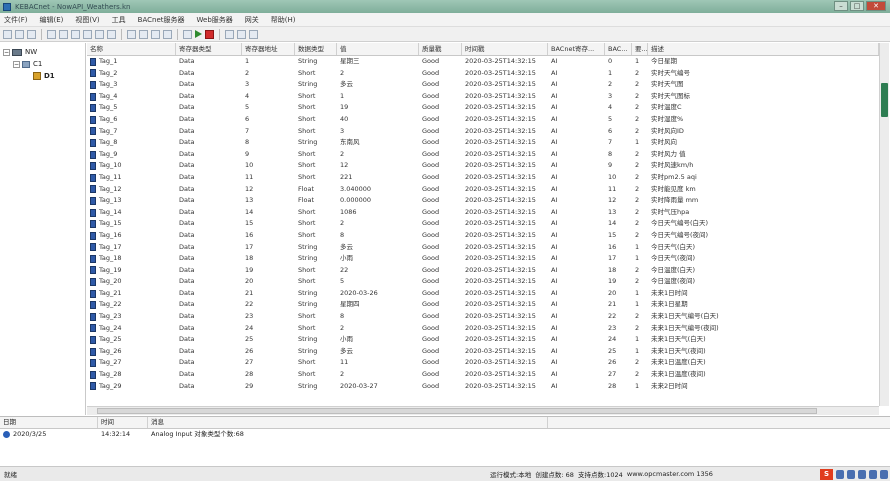 This screenshot has height=481, width=890. I want to click on tag-icon, so click(93, 212).